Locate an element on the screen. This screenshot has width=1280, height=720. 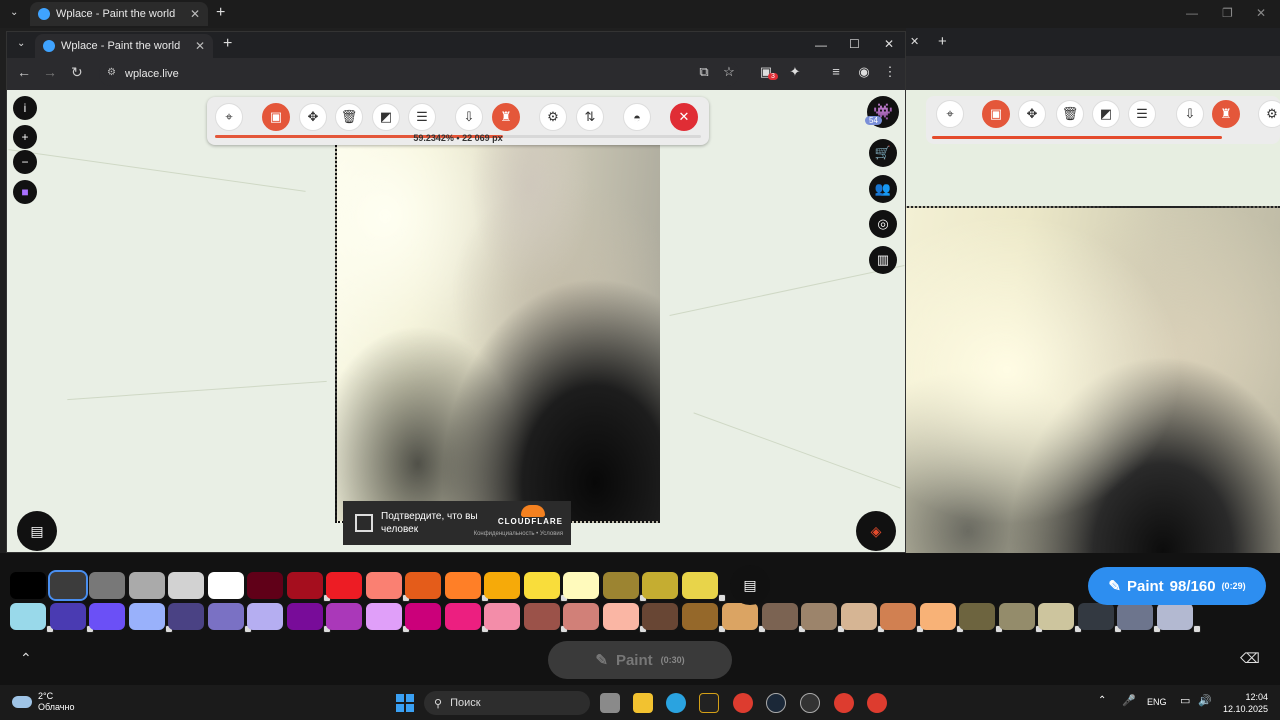
map-toggle-button: ▤ is located at coordinates (37, 531).